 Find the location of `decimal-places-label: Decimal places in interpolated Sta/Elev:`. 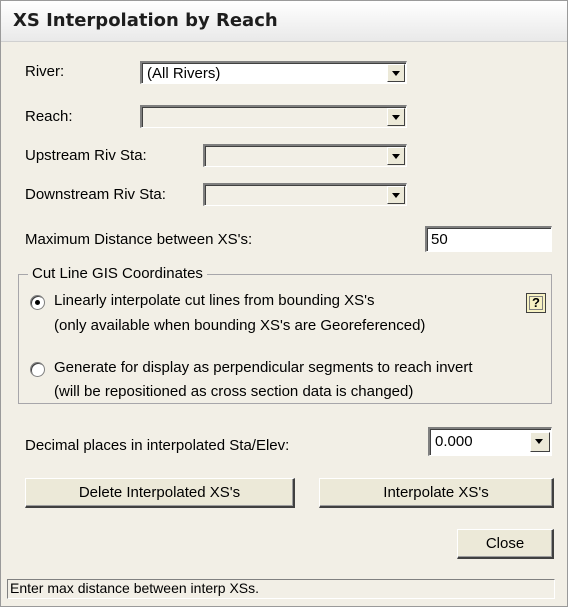

decimal-places-label: Decimal places in interpolated Sta/Elev: is located at coordinates (157, 445).